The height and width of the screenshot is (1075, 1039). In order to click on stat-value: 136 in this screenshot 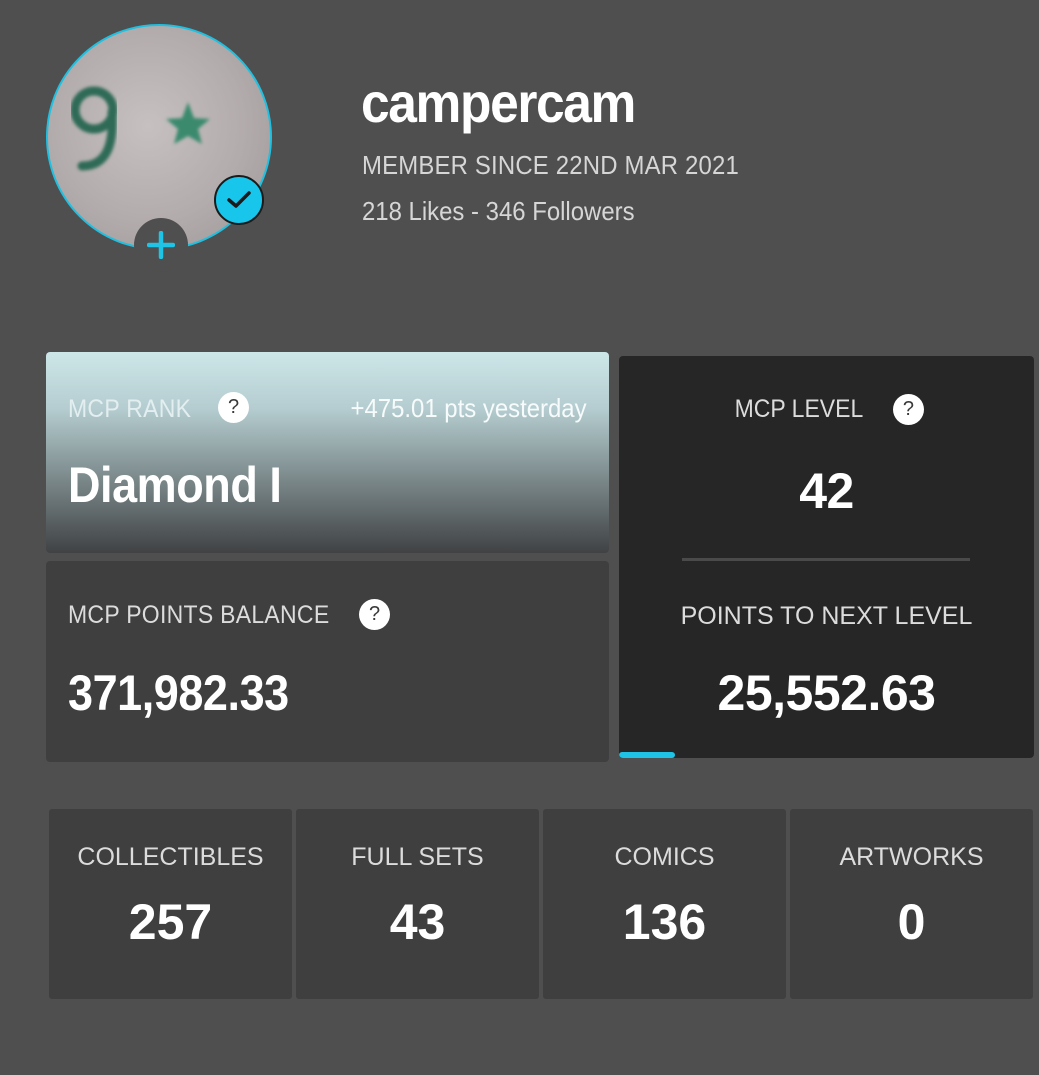, I will do `click(664, 922)`.